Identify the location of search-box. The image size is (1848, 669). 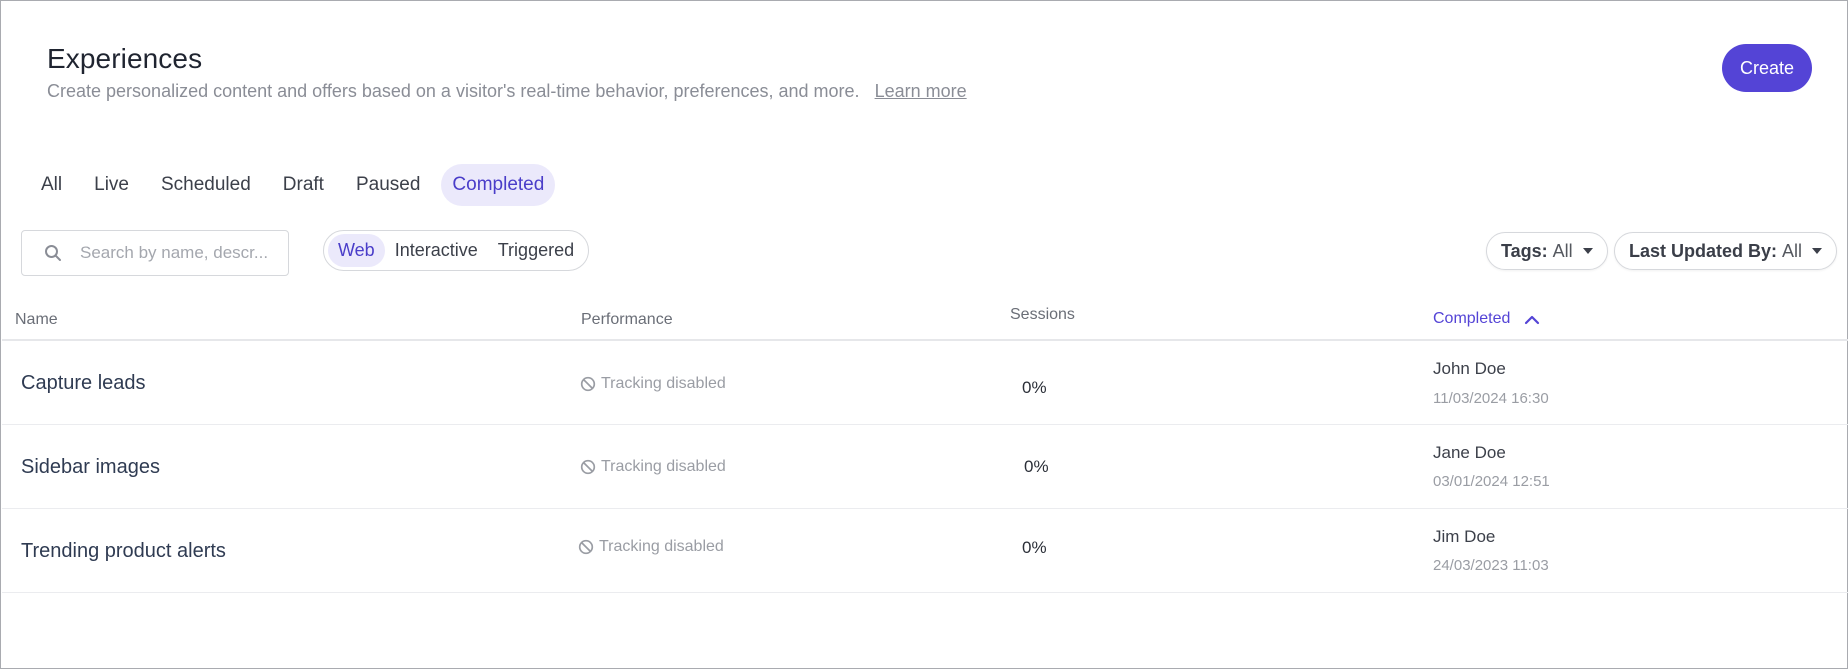
(155, 253).